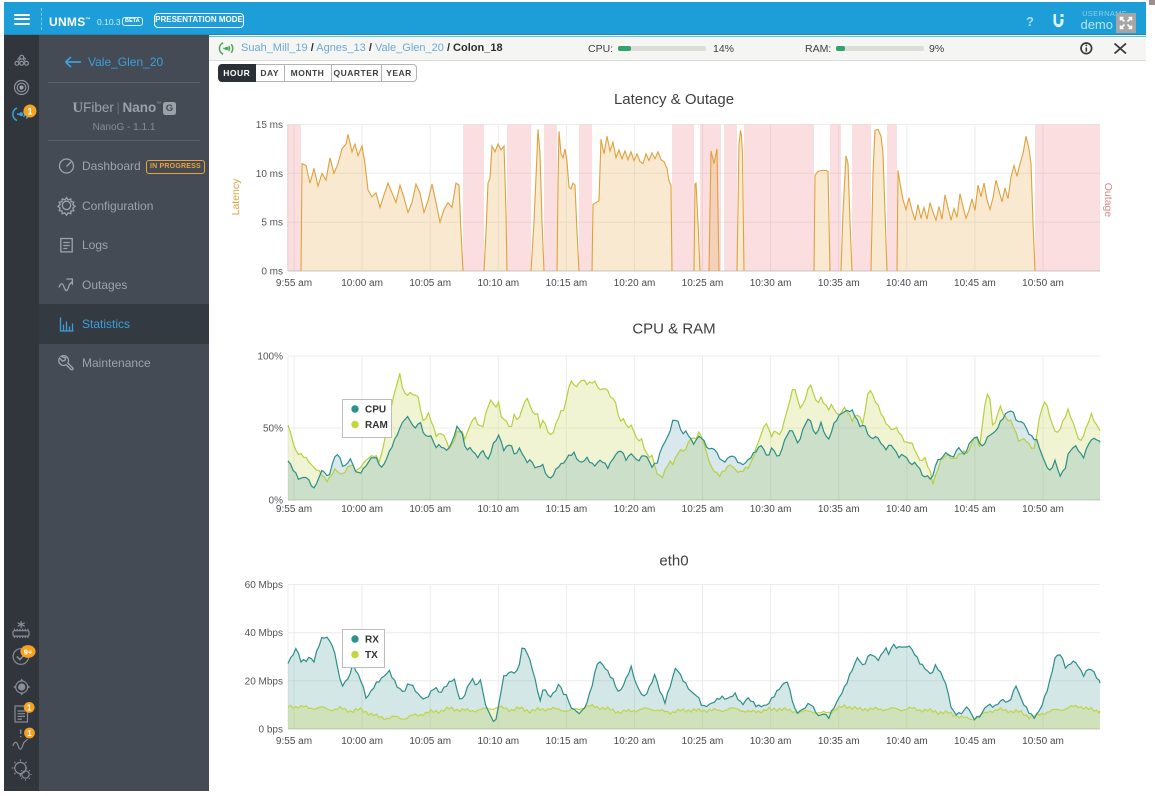 This screenshot has width=1155, height=796. What do you see at coordinates (371, 655) in the screenshot?
I see `svg-text: TX` at bounding box center [371, 655].